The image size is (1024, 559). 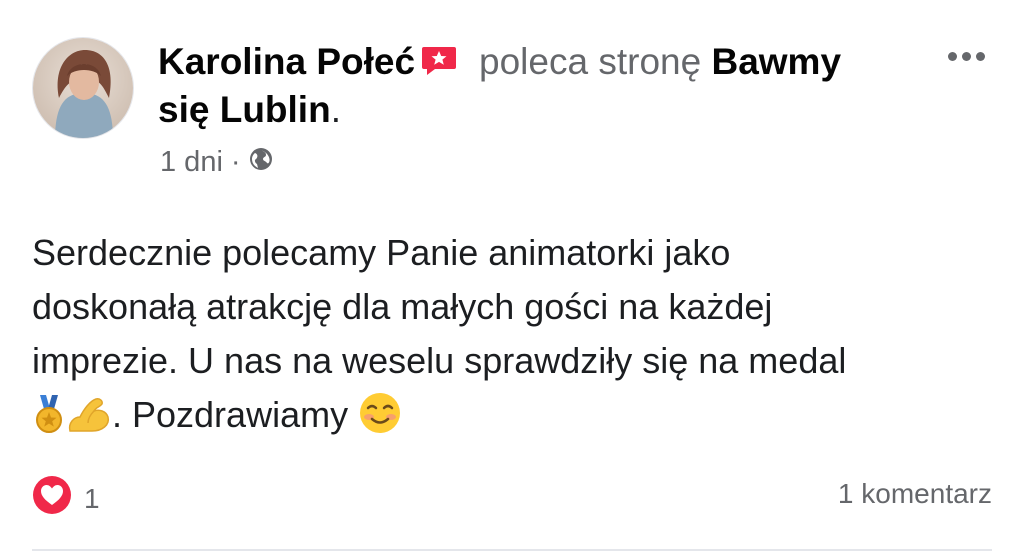 What do you see at coordinates (439, 65) in the screenshot?
I see `recommend-badge-icon` at bounding box center [439, 65].